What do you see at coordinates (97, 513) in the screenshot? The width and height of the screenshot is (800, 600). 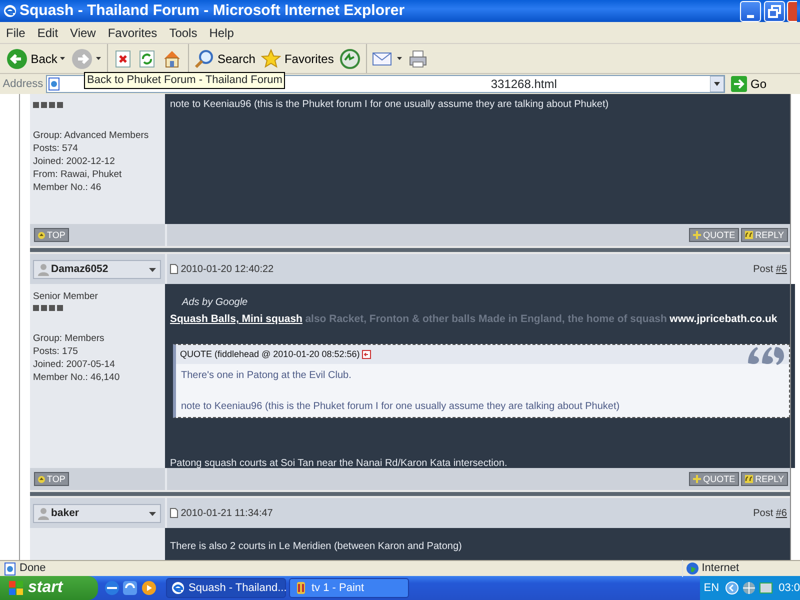 I see `user-menu: baker` at bounding box center [97, 513].